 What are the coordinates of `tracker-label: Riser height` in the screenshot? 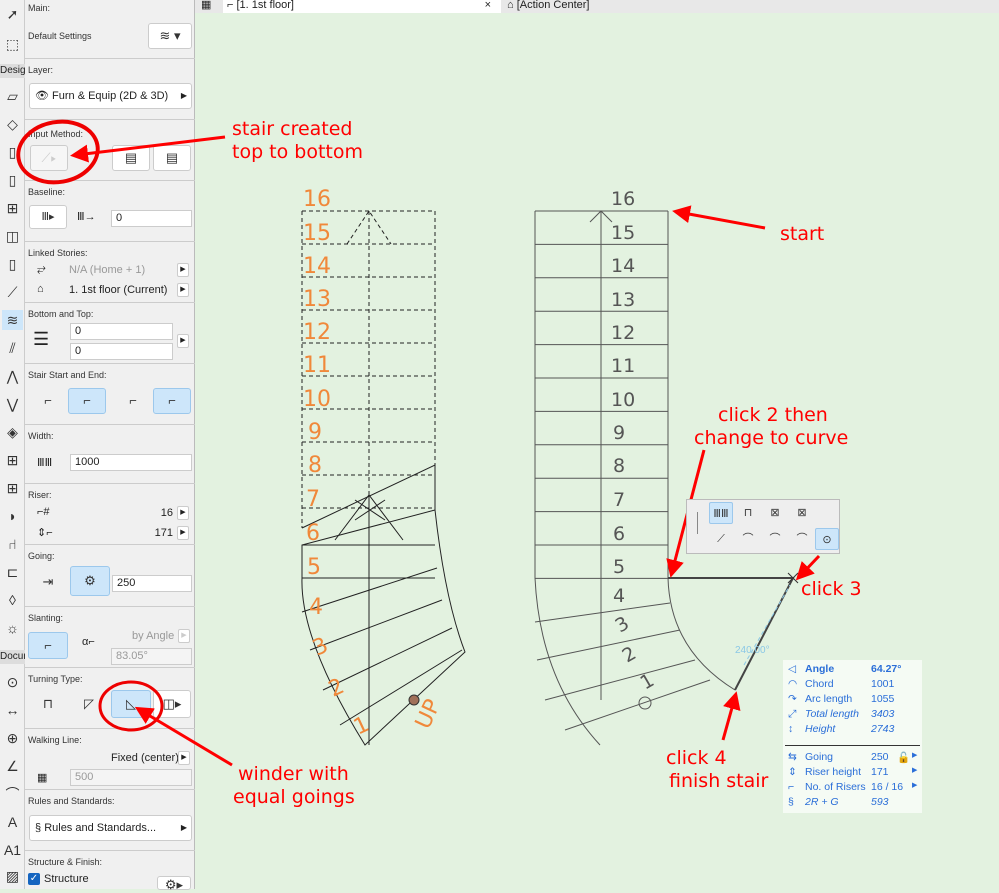 It's located at (833, 772).